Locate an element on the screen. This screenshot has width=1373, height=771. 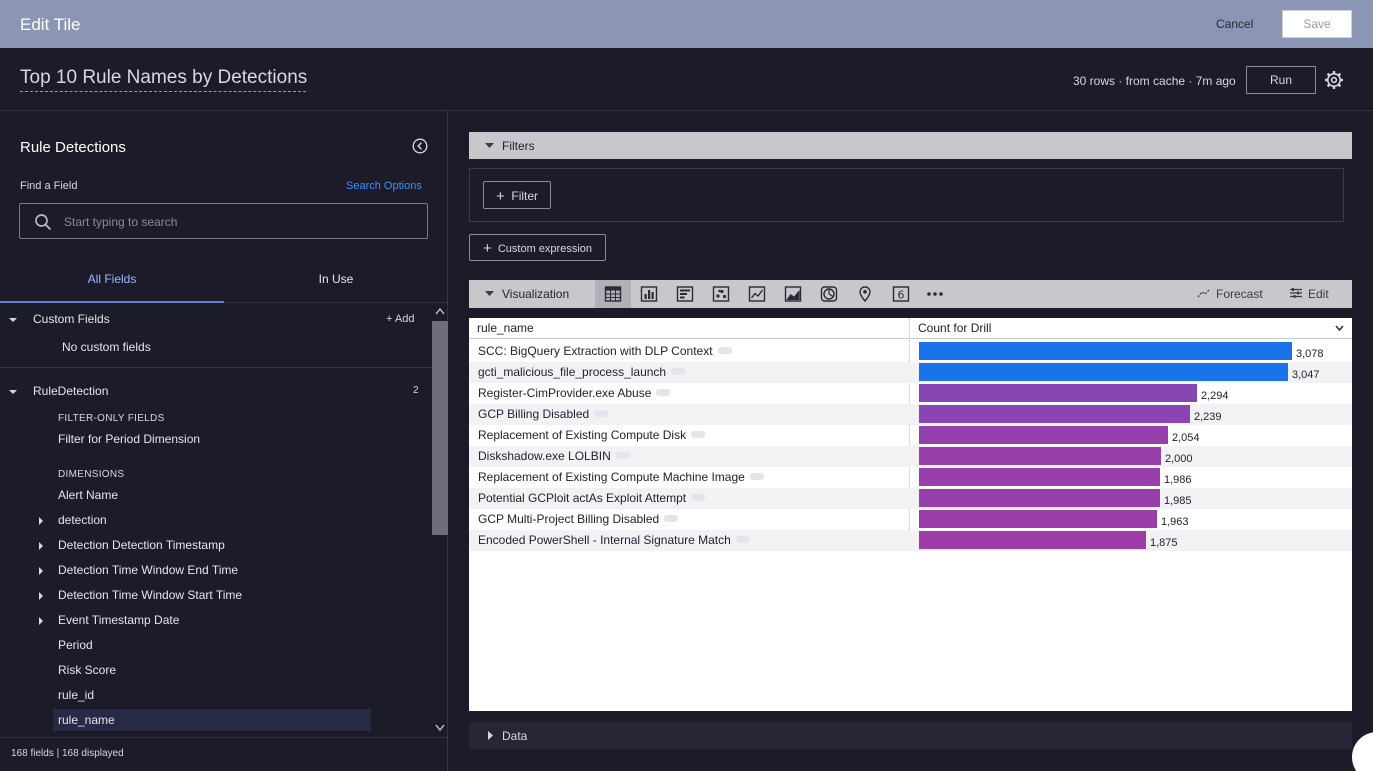
search-options-link: Search Options is located at coordinates (384, 186).